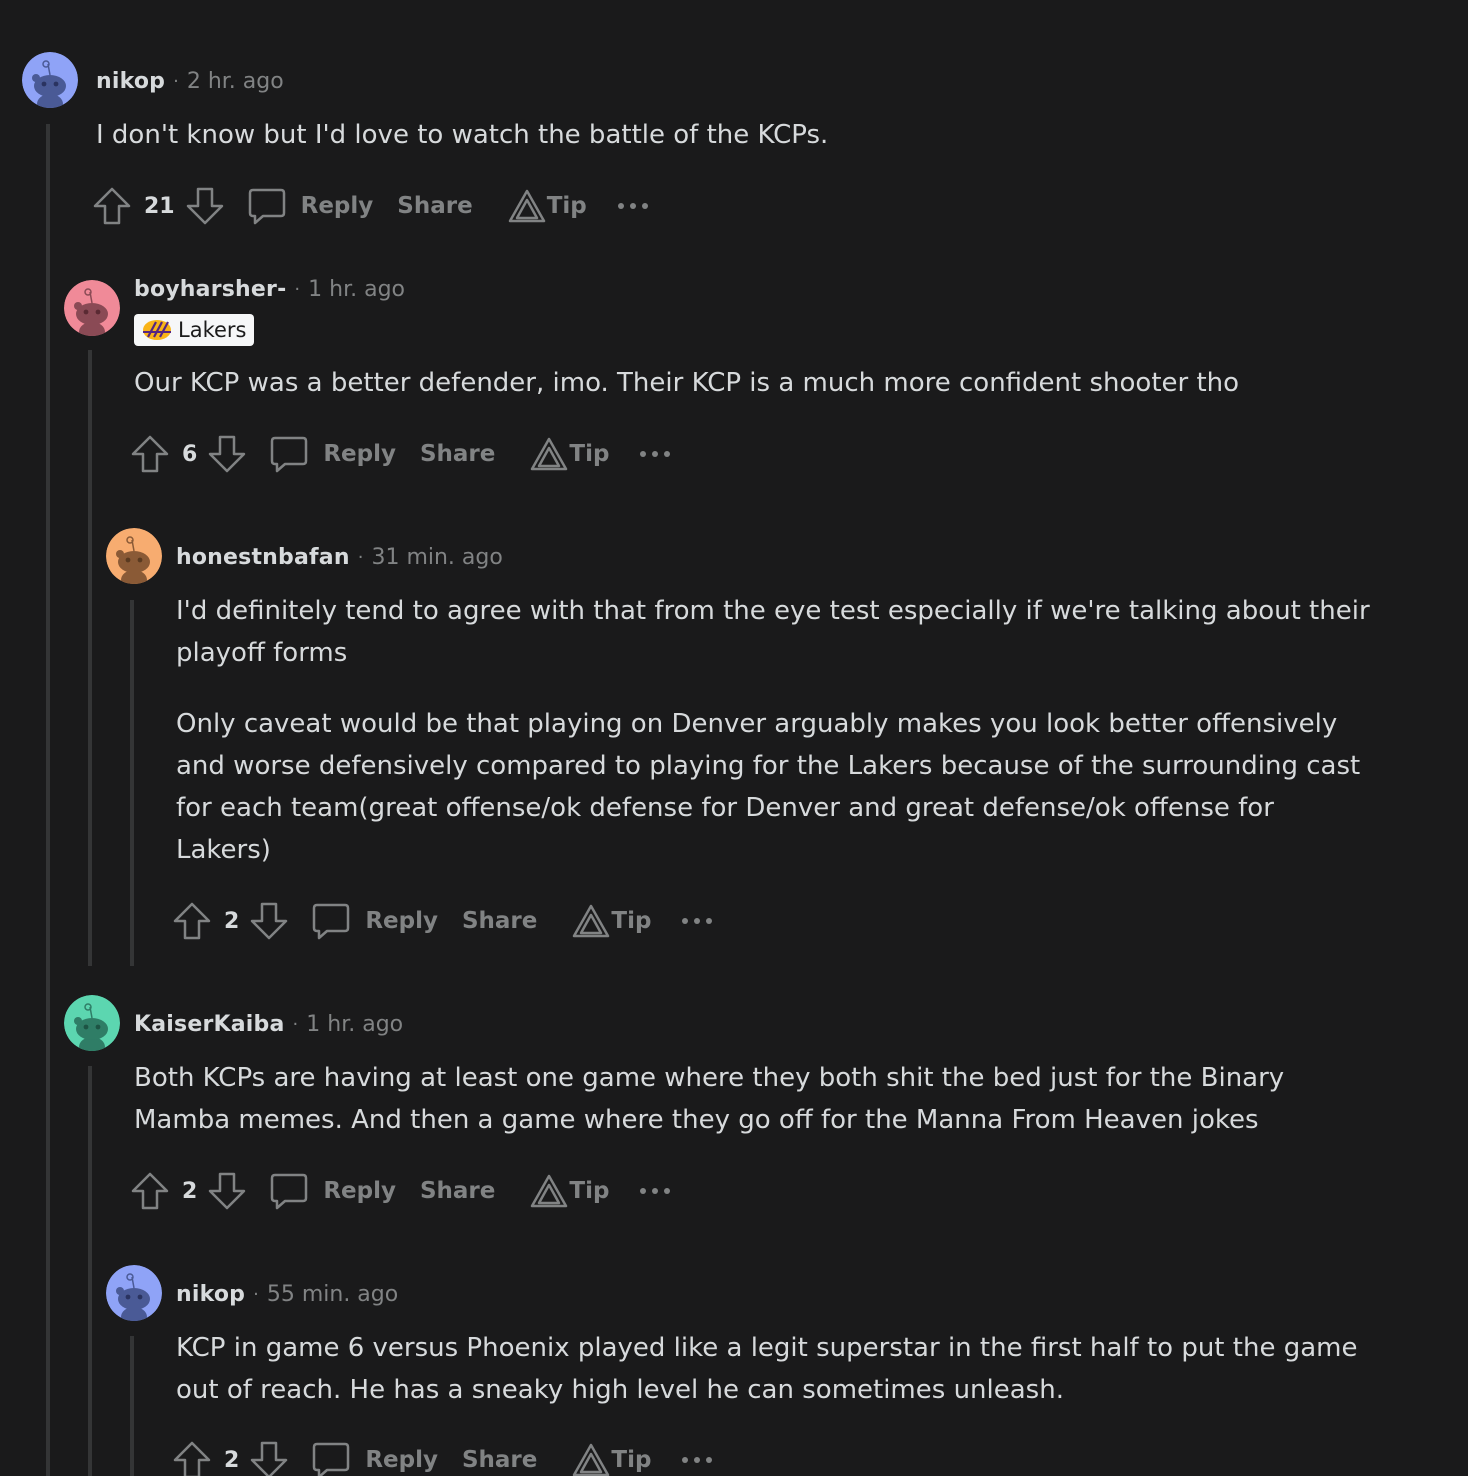 The width and height of the screenshot is (1468, 1476). What do you see at coordinates (90, 658) in the screenshot?
I see `thread-line-level-2a` at bounding box center [90, 658].